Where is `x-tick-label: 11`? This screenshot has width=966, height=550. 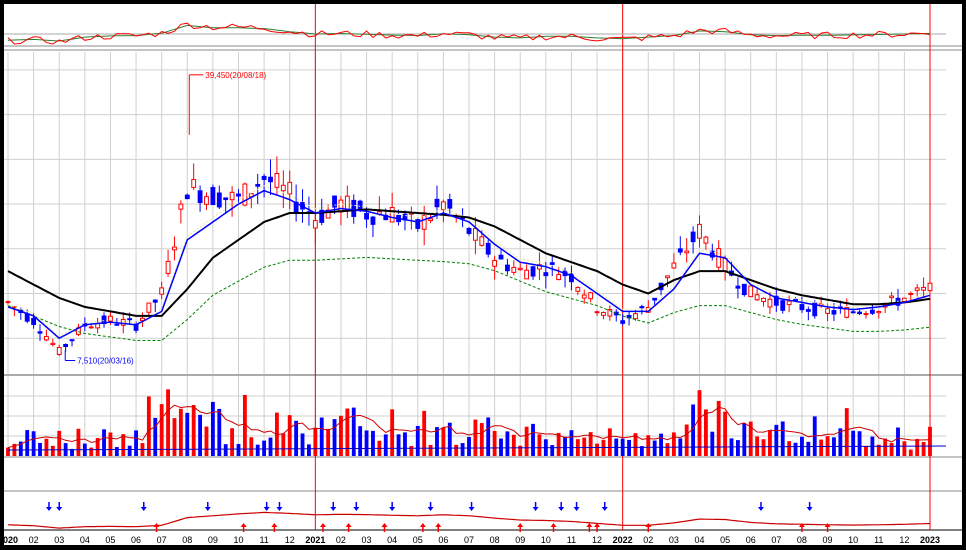
x-tick-label: 11 is located at coordinates (878, 540).